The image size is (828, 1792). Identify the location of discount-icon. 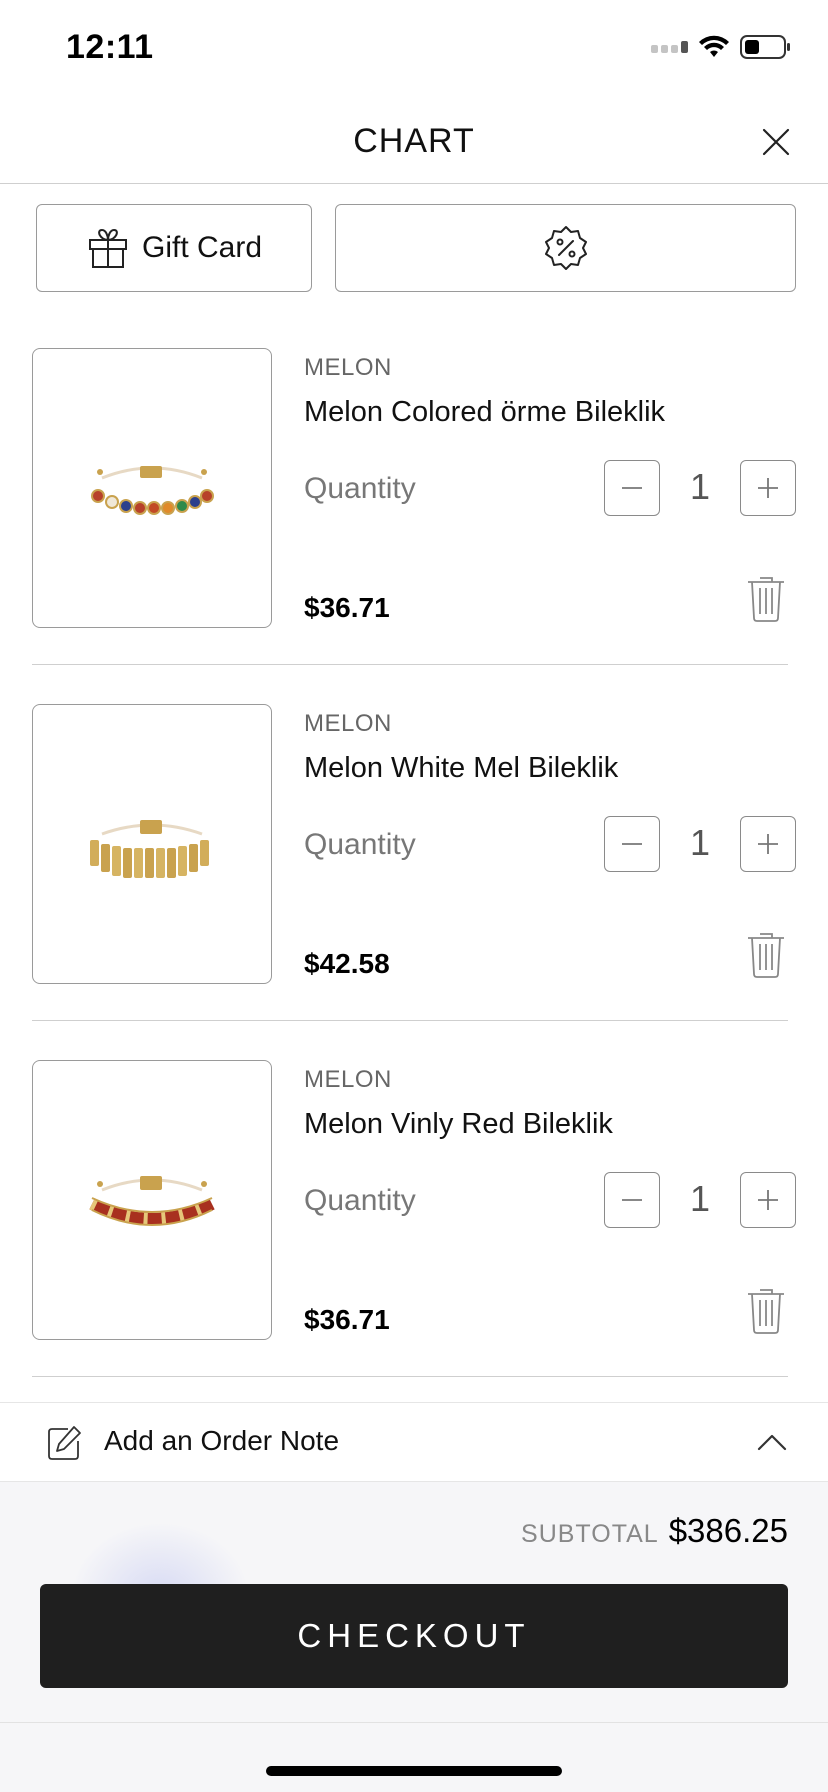
(565, 248).